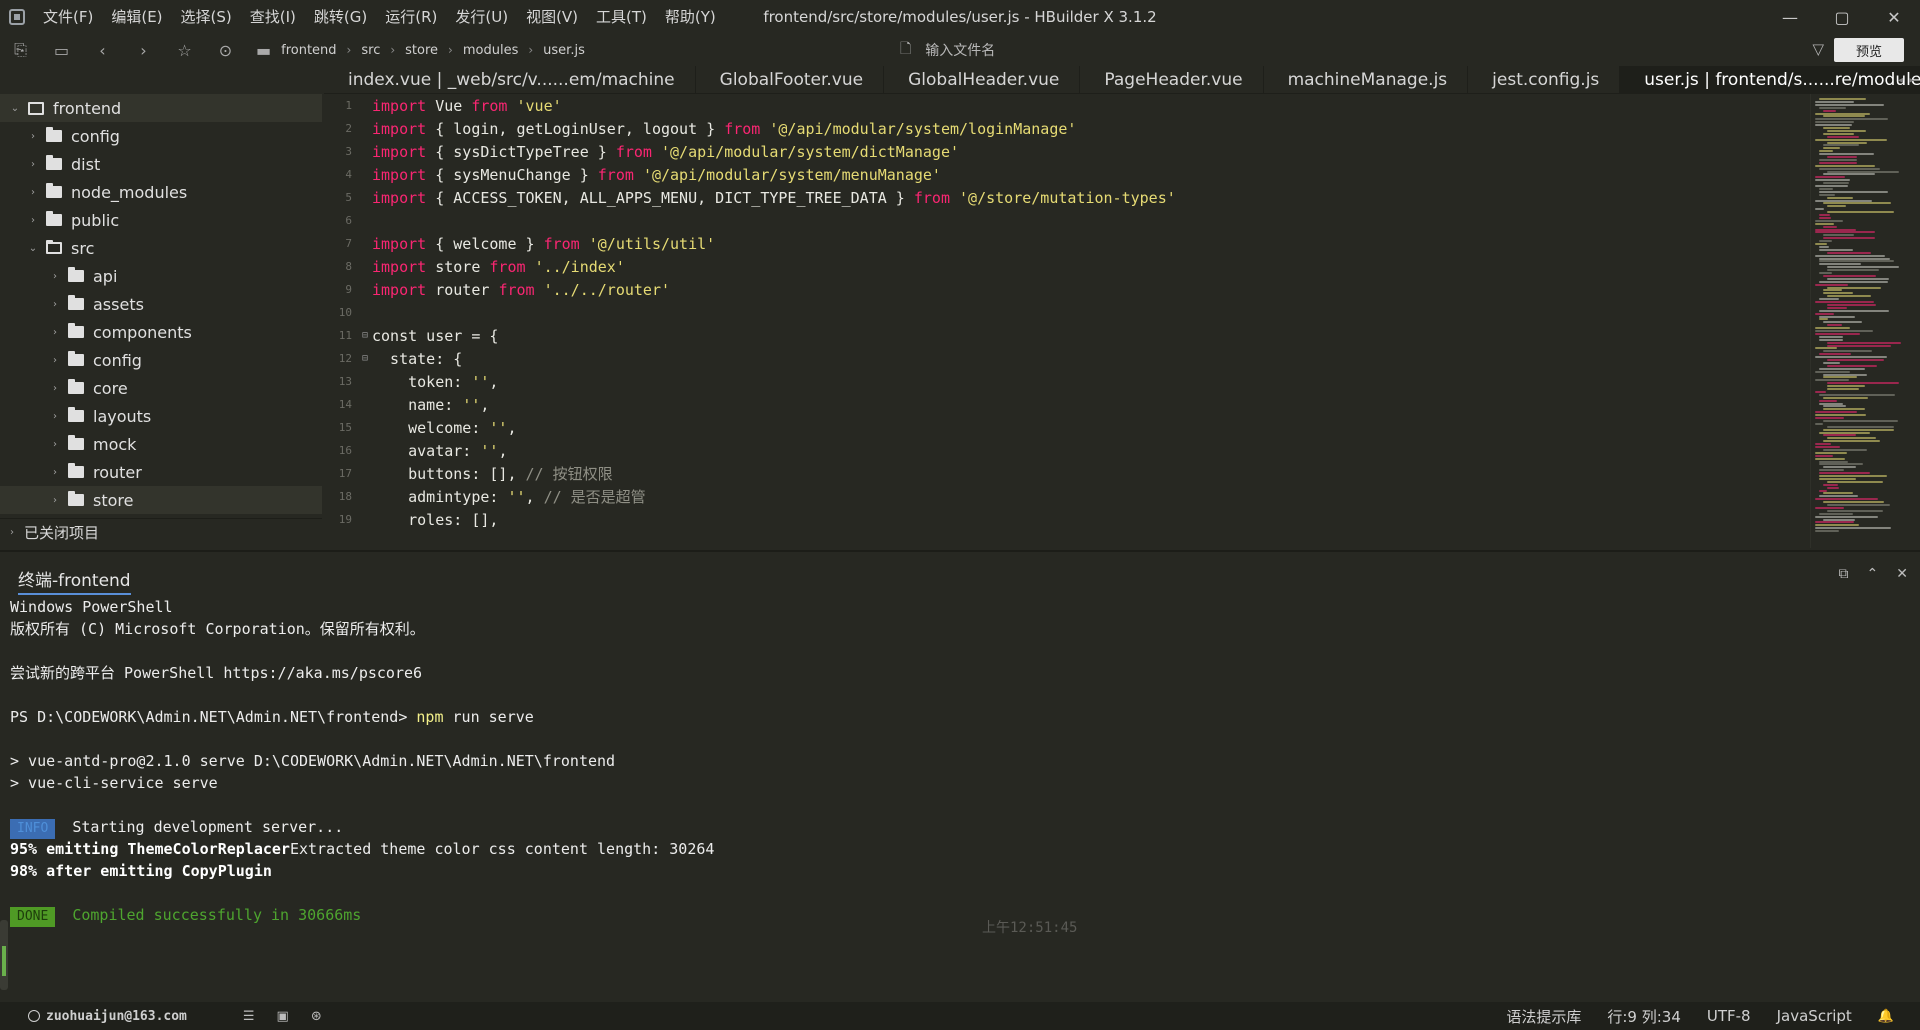 The height and width of the screenshot is (1030, 1920). Describe the element at coordinates (316, 1016) in the screenshot. I see `plugin-icon: ⊛` at that location.